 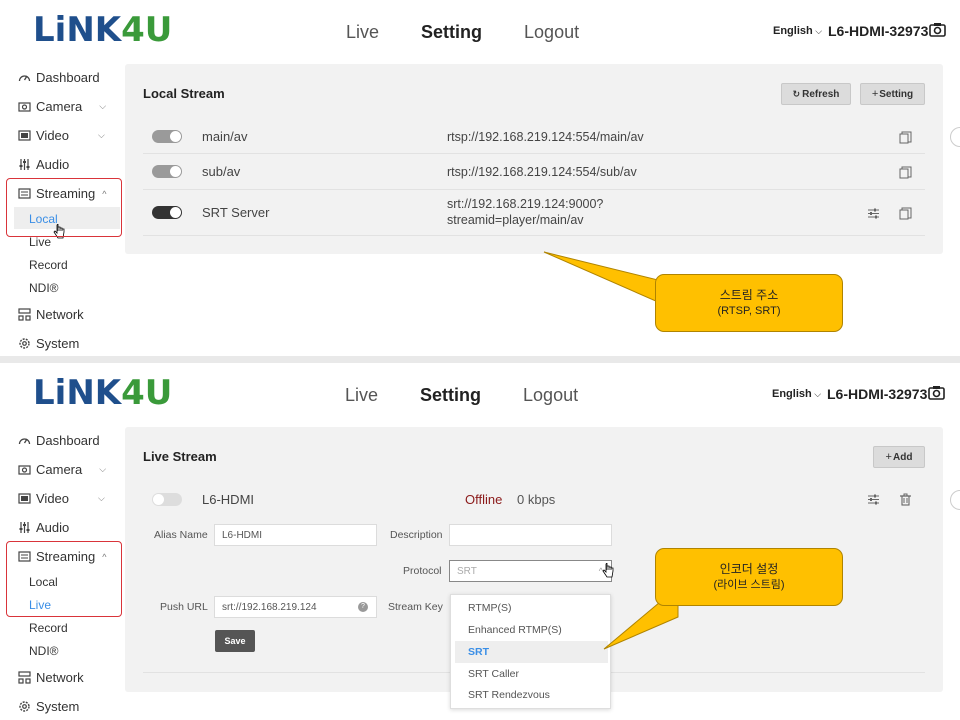 I want to click on live-stream-row: L6-HDMI Offline 0 kbps, so click(x=534, y=499).